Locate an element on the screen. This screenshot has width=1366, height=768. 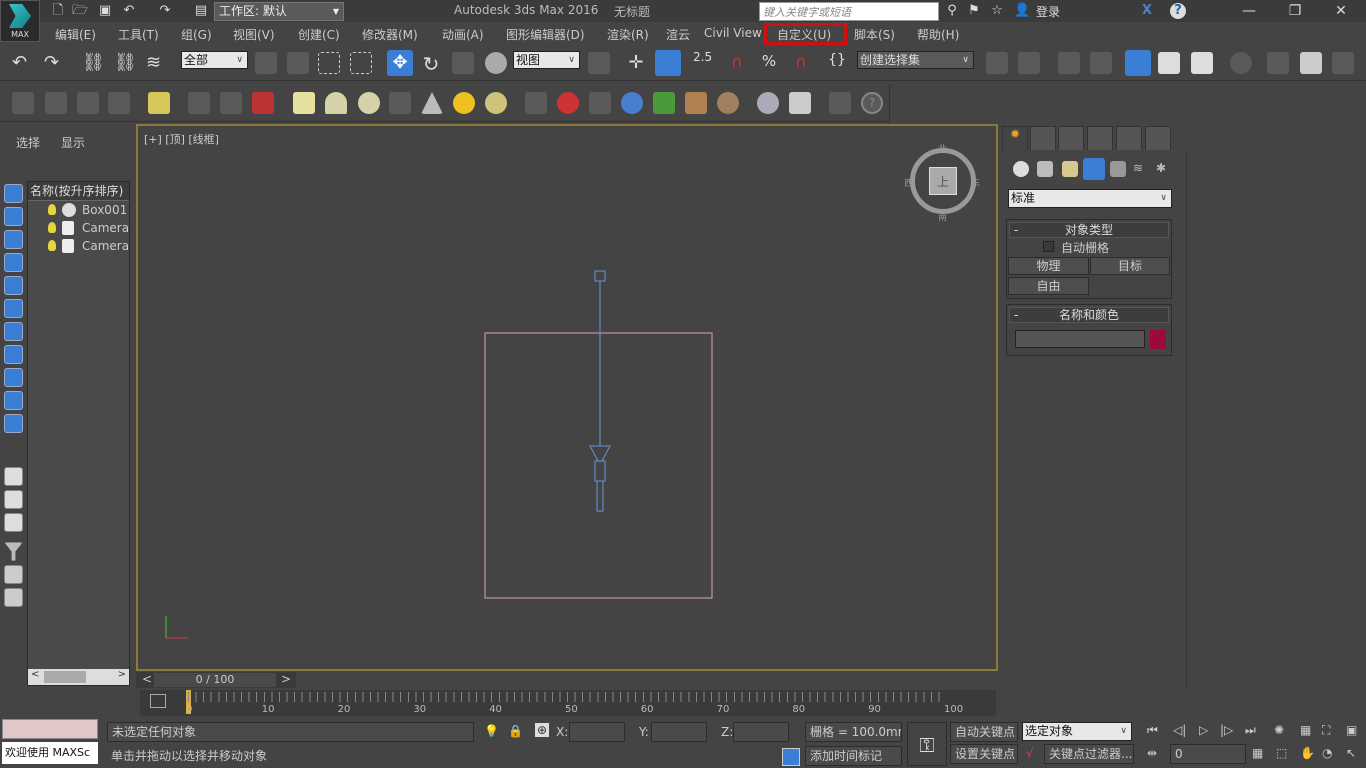
menu-scripting: 脚本(S) is located at coordinates (874, 34).